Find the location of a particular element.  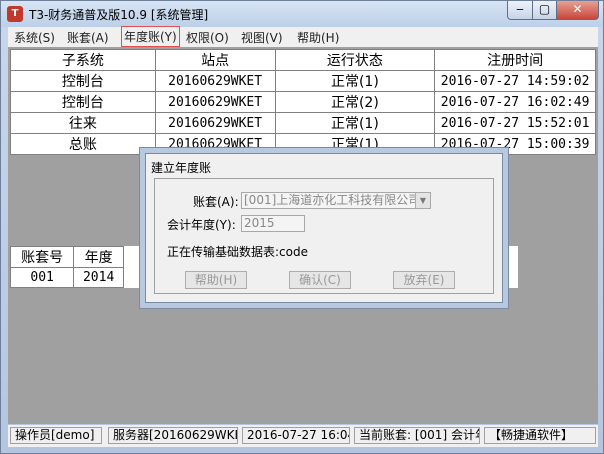

account-select-value: [001]上海道亦化工科技有限公司 is located at coordinates (332, 200).